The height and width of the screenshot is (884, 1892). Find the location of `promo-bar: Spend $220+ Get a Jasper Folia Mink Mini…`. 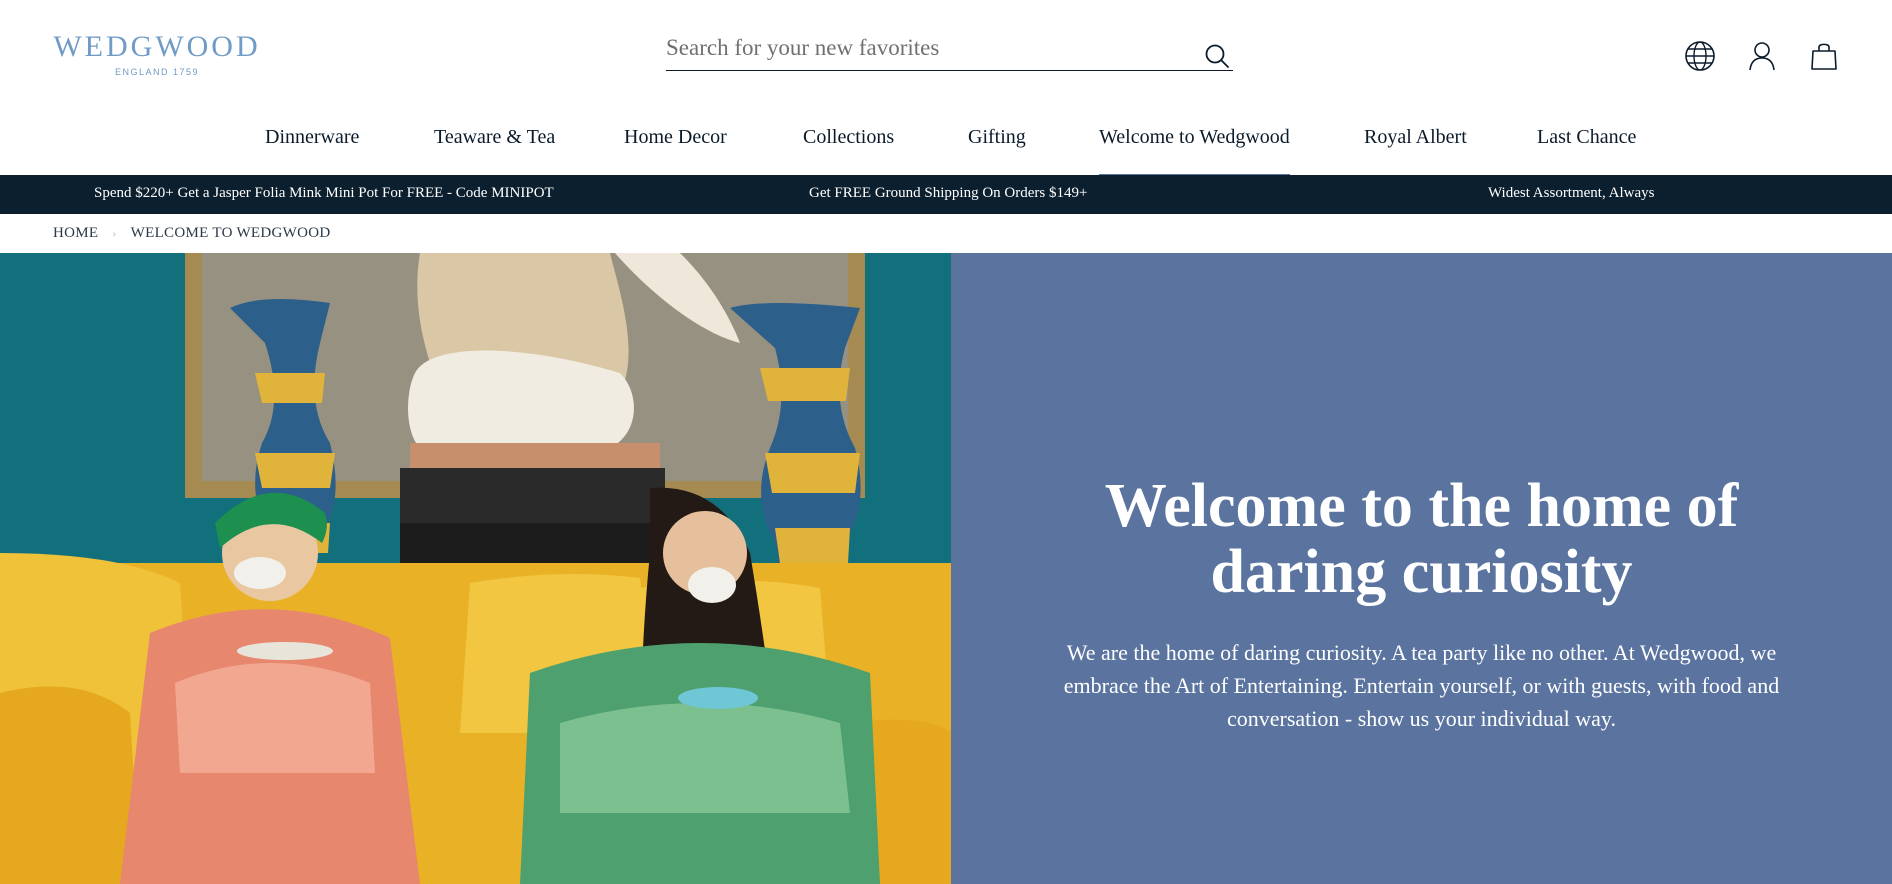

promo-bar: Spend $220+ Get a Jasper Folia Mink Mini… is located at coordinates (946, 194).